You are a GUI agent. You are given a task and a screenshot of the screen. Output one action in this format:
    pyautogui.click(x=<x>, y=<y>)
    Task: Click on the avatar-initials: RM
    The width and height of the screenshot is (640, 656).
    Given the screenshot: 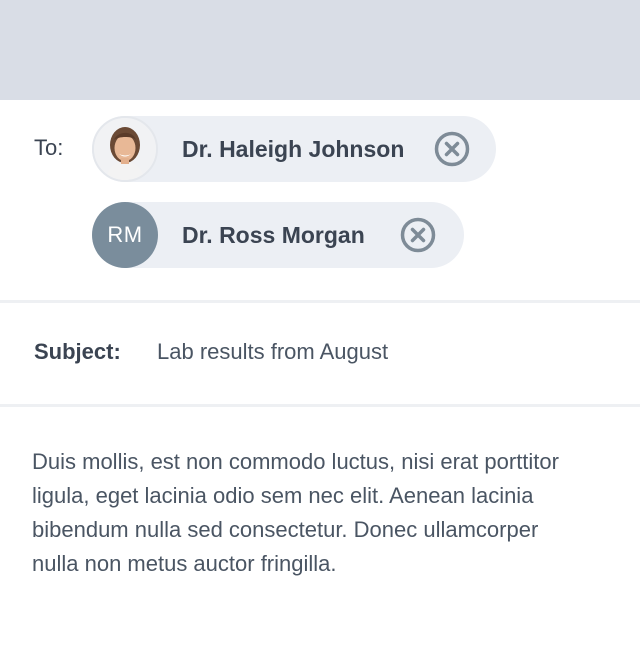 What is the action you would take?
    pyautogui.click(x=125, y=234)
    